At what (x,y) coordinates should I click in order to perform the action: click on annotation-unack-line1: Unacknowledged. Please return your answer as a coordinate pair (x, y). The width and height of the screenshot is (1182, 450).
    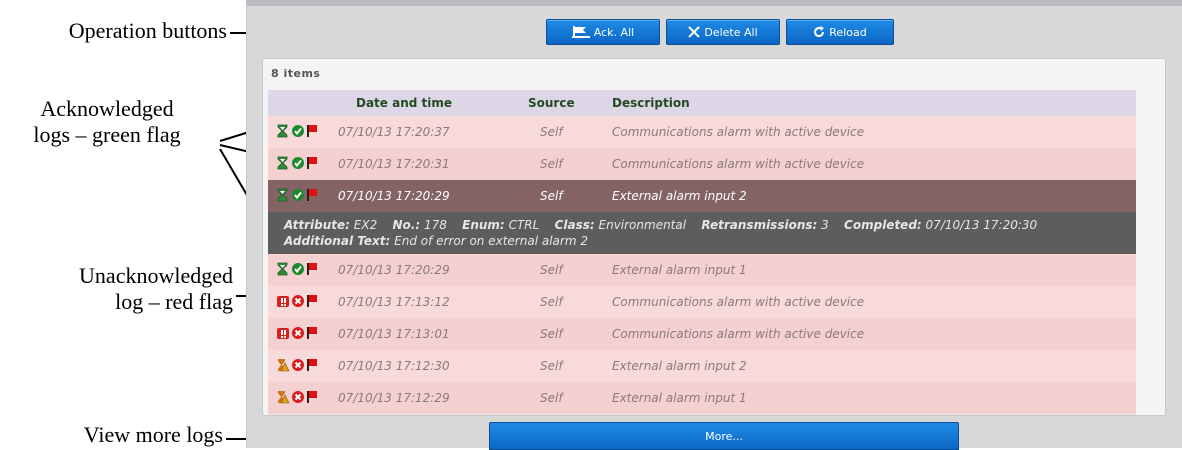
    Looking at the image, I should click on (156, 275).